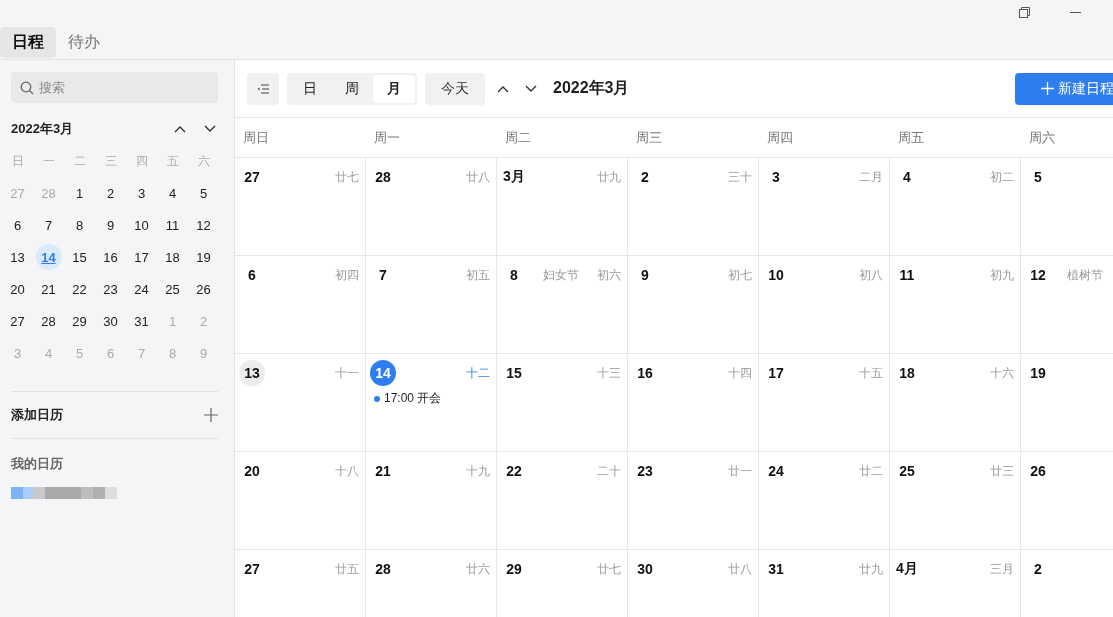 The width and height of the screenshot is (1113, 617). I want to click on day-number: 13, so click(252, 373).